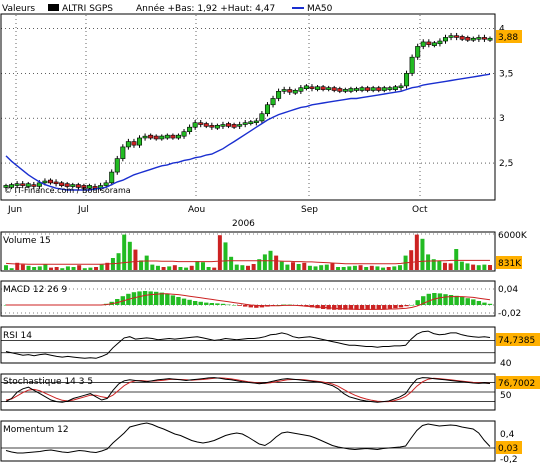 This screenshot has width=543, height=463. I want to click on last-value-text: 3,88, so click(508, 38).